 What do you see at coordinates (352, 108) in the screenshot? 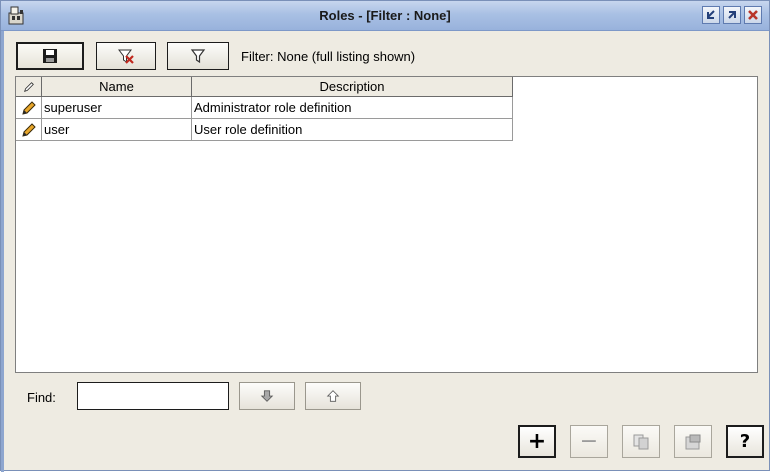
I see `table-row-description: Administrator role definition` at bounding box center [352, 108].